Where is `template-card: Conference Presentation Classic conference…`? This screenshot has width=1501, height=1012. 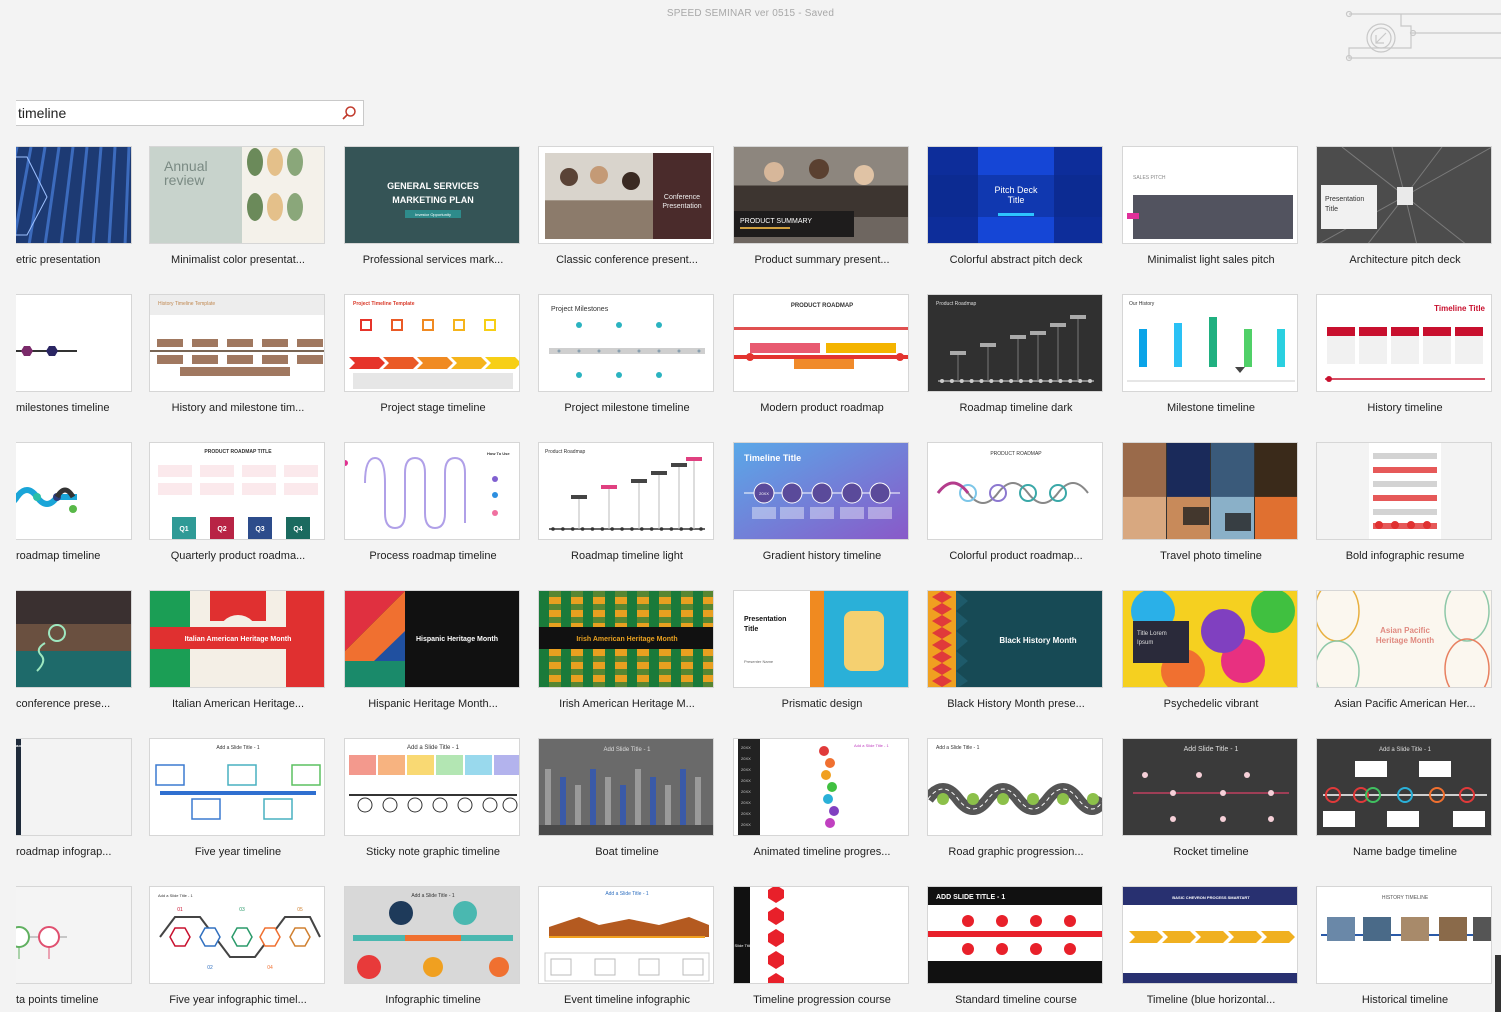 template-card: Conference Presentation Classic conference… is located at coordinates (627, 206).